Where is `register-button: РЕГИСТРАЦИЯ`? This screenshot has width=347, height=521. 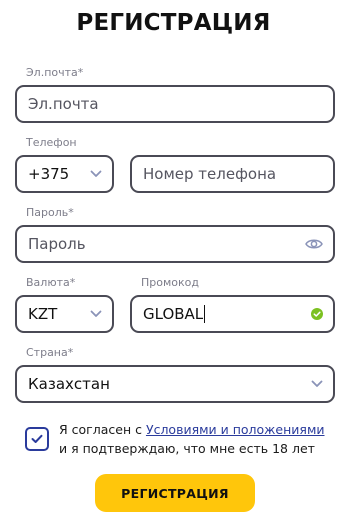 register-button: РЕГИСТРАЦИЯ is located at coordinates (175, 493).